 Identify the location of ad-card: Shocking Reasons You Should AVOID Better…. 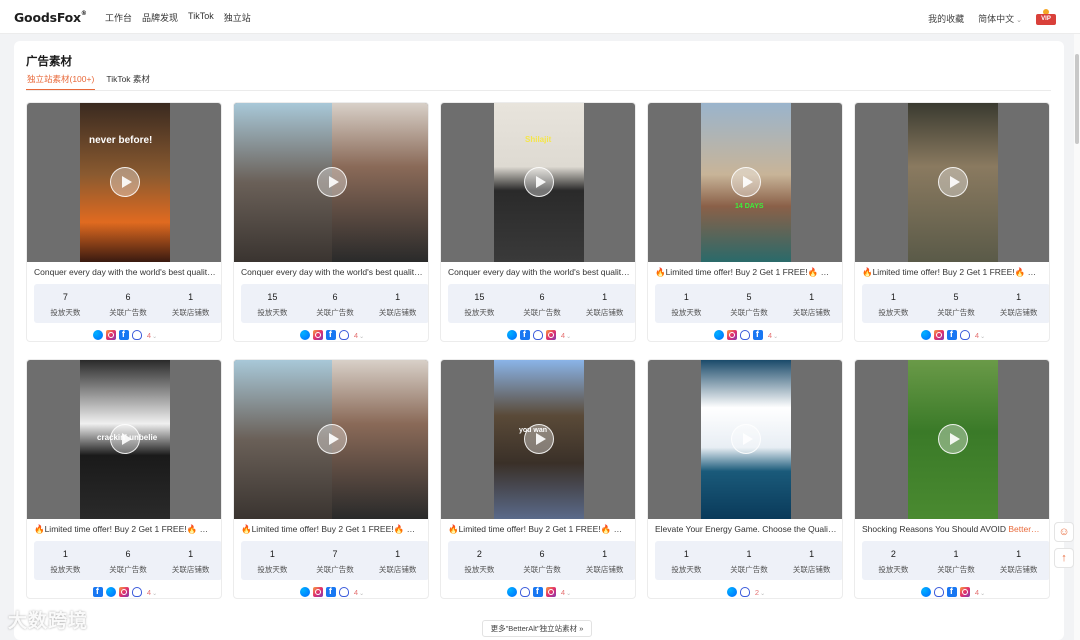
(952, 479).